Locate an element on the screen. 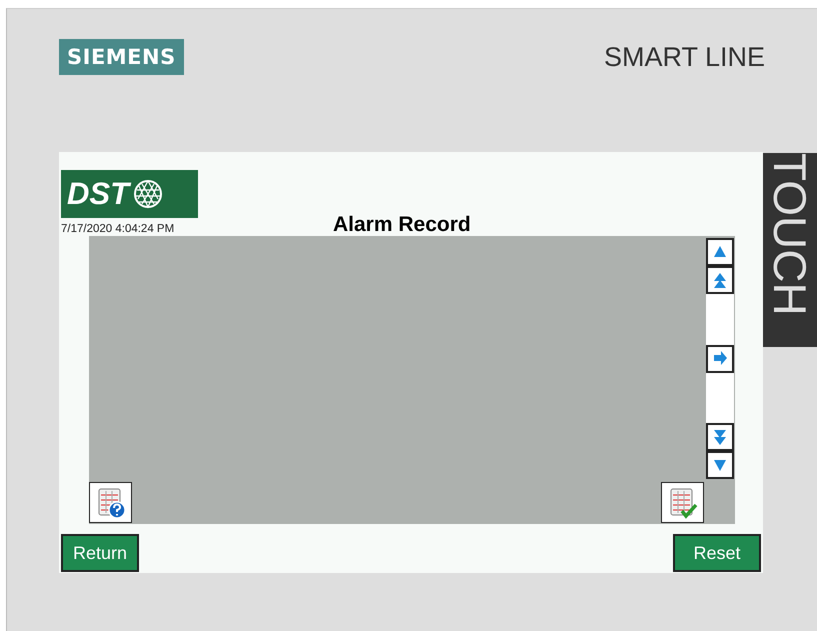 This screenshot has height=631, width=817. screen-title: Alarm Record is located at coordinates (402, 225).